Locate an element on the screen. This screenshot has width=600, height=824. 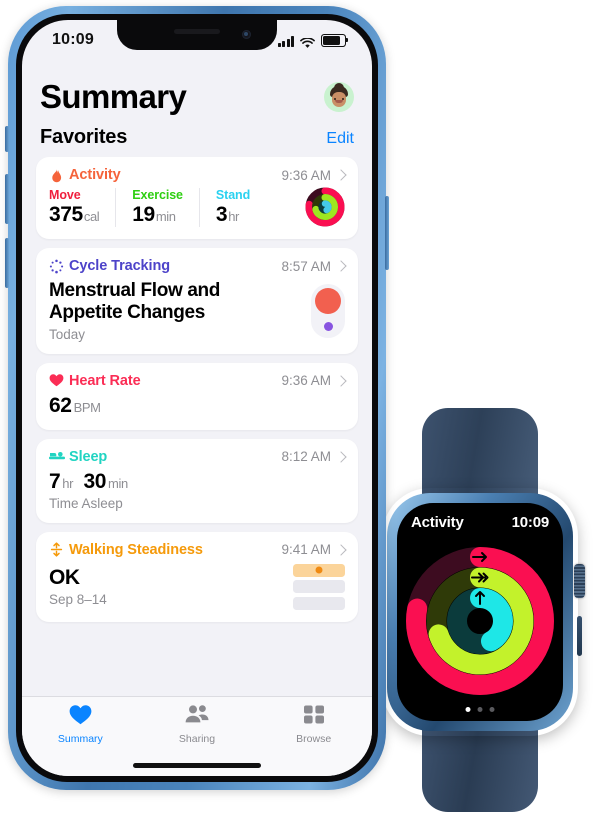
watch-app-title: Activity is located at coordinates (437, 522).